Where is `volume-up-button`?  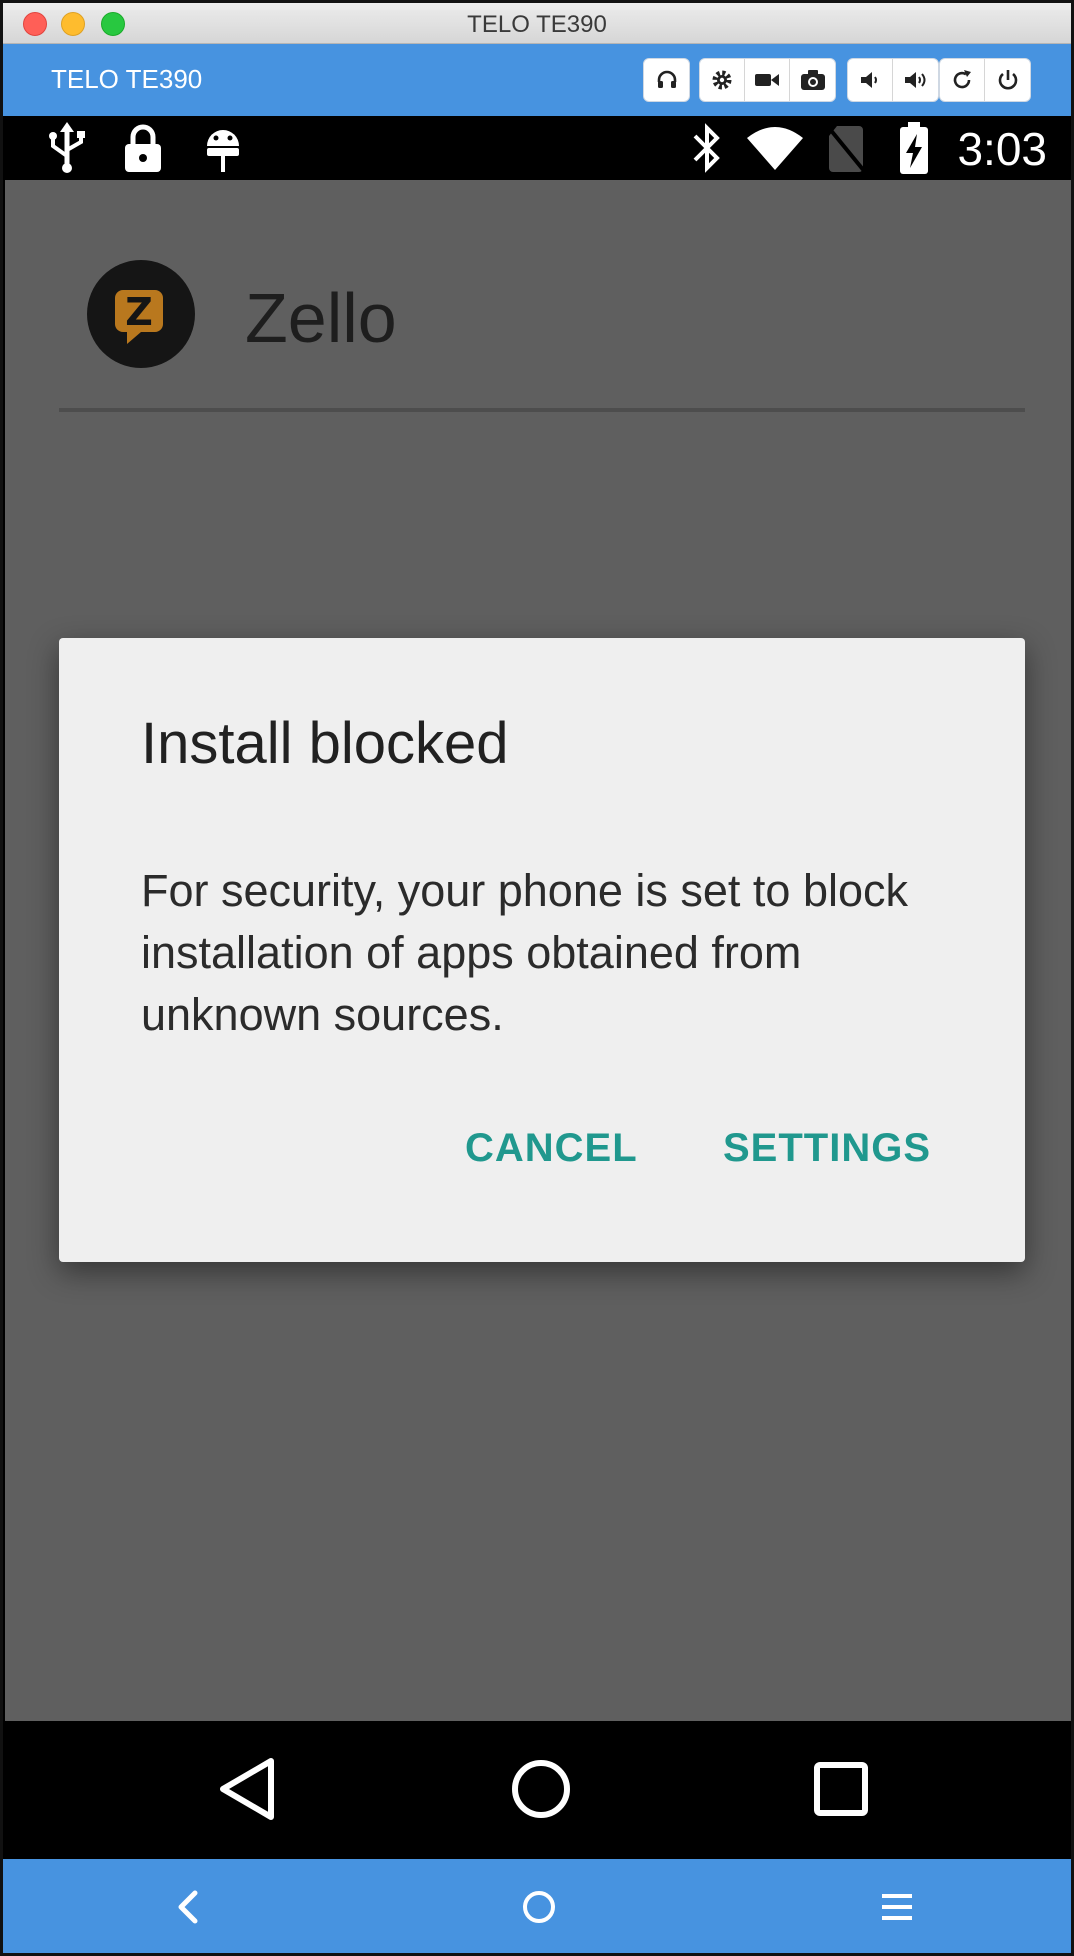 volume-up-button is located at coordinates (915, 80).